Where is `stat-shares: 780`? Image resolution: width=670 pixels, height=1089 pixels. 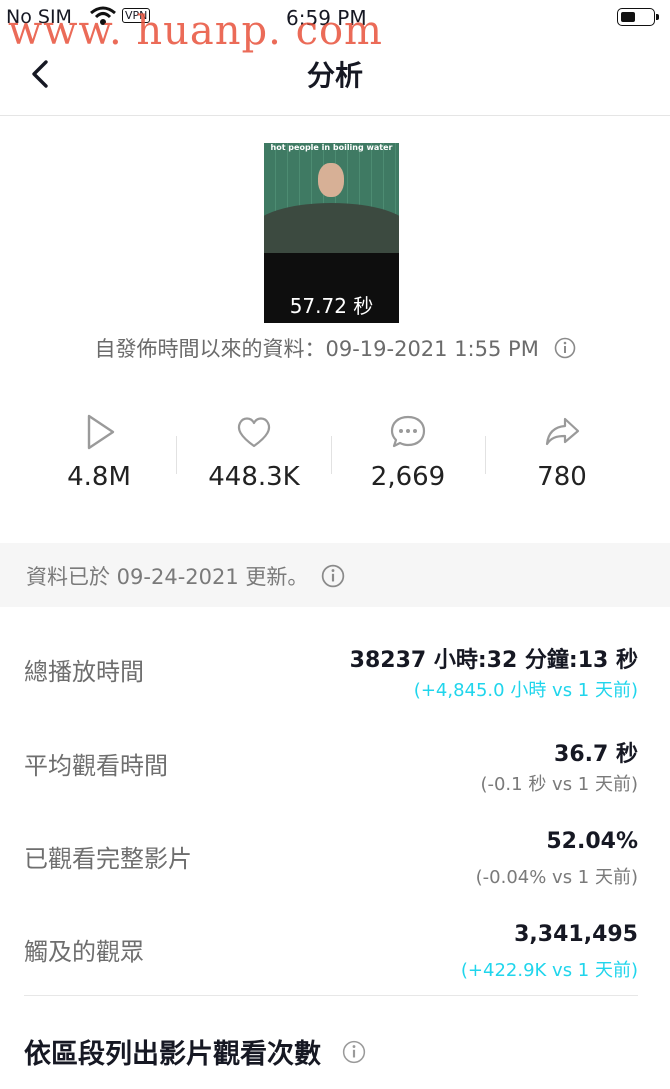 stat-shares: 780 is located at coordinates (562, 451).